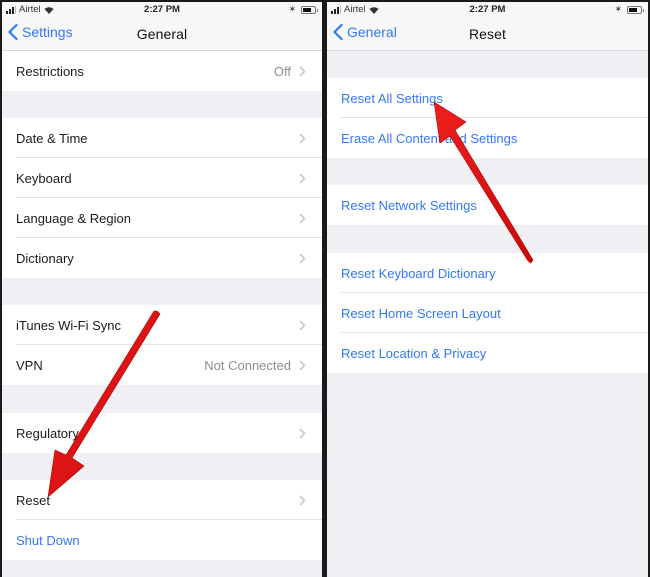 Image resolution: width=650 pixels, height=577 pixels. I want to click on row-vpn: VPN Not Connected, so click(162, 365).